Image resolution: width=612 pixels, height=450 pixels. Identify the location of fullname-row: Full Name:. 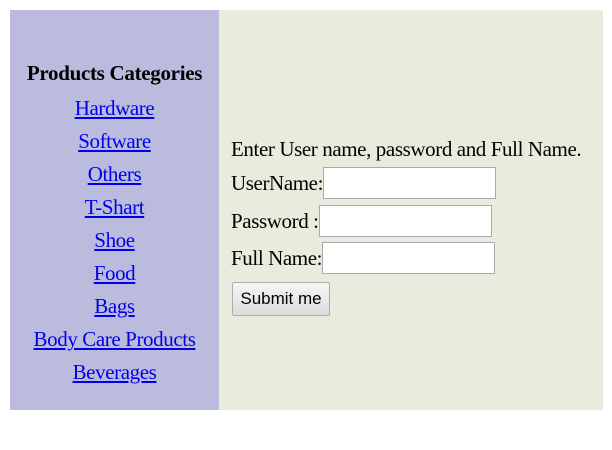
(363, 258).